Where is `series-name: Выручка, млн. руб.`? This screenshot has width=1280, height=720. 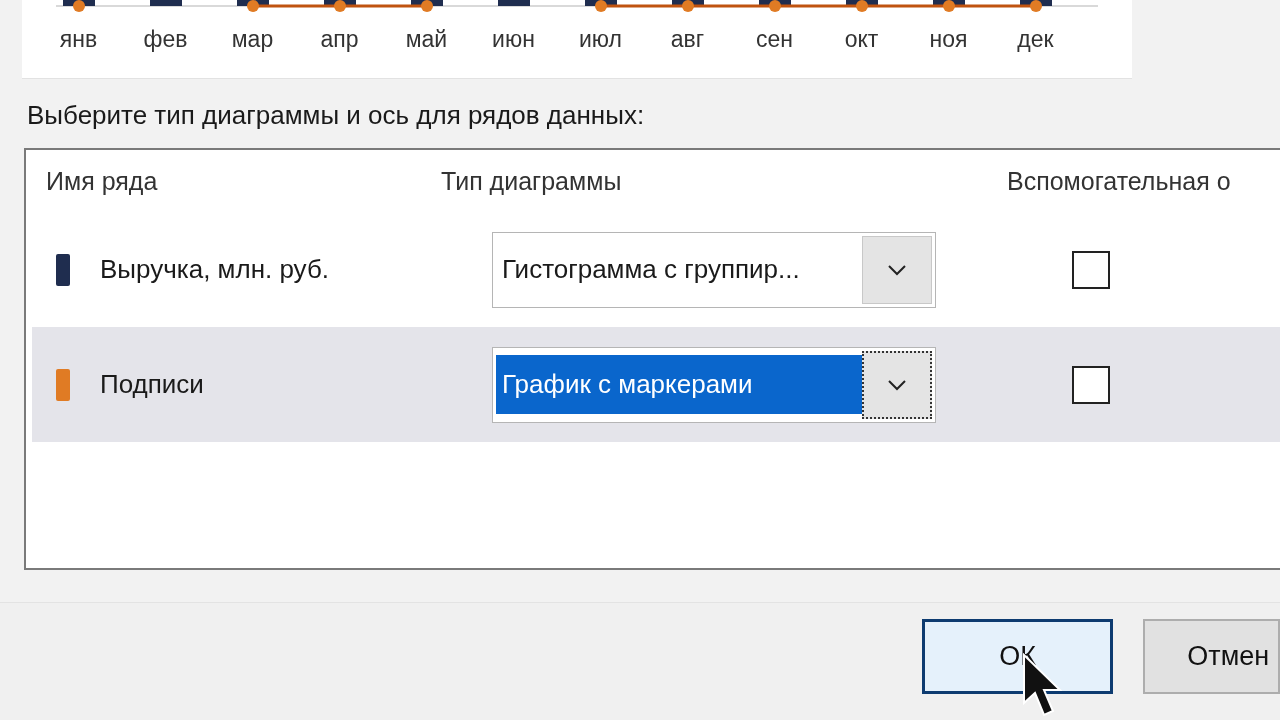
series-name: Выручка, млн. руб. is located at coordinates (215, 269).